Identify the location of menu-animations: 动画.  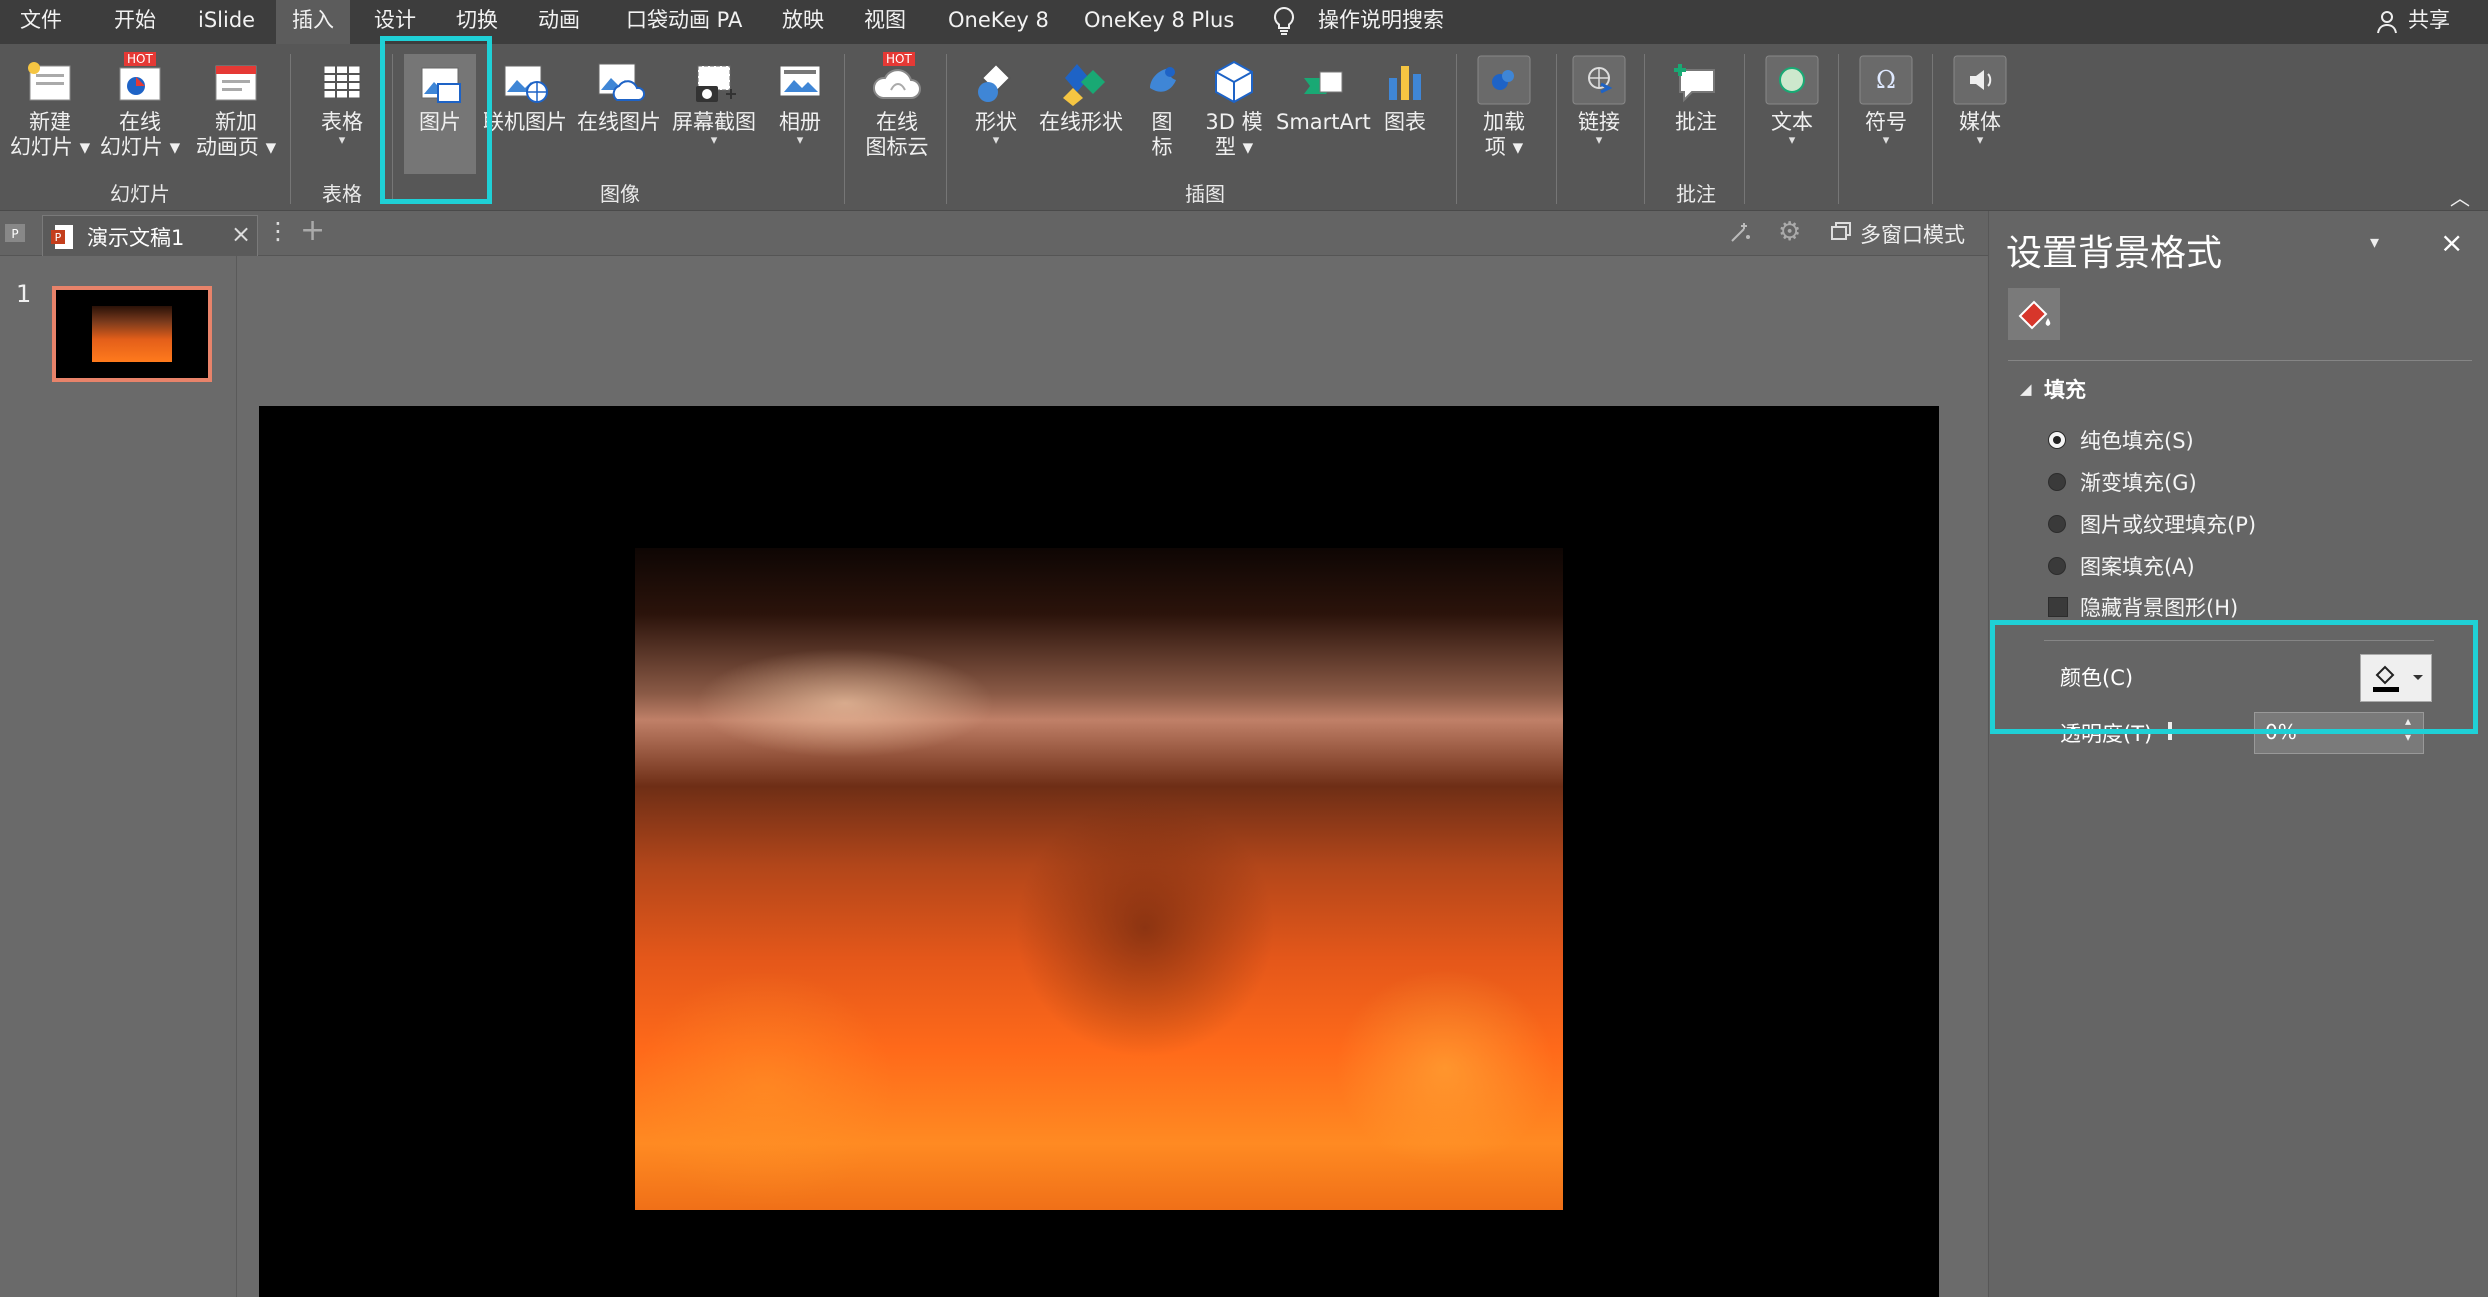
(559, 22).